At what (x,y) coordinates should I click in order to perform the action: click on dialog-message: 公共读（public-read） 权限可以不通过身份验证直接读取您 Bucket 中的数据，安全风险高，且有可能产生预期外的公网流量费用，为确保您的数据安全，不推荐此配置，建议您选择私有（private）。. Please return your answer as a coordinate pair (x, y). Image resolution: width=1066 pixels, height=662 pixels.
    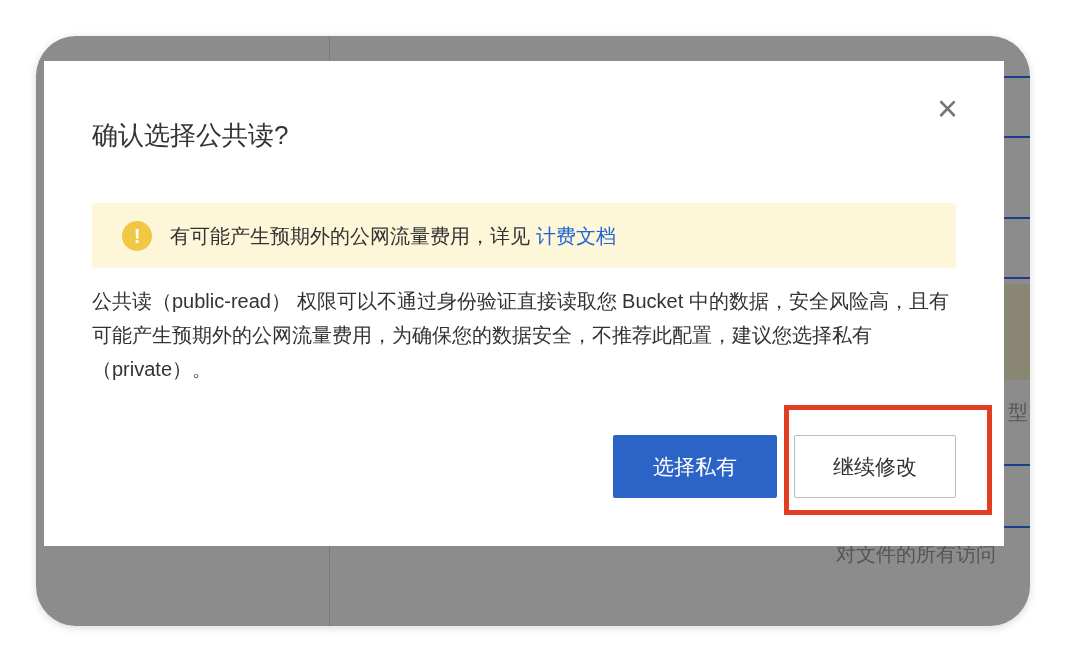
    Looking at the image, I should click on (521, 336).